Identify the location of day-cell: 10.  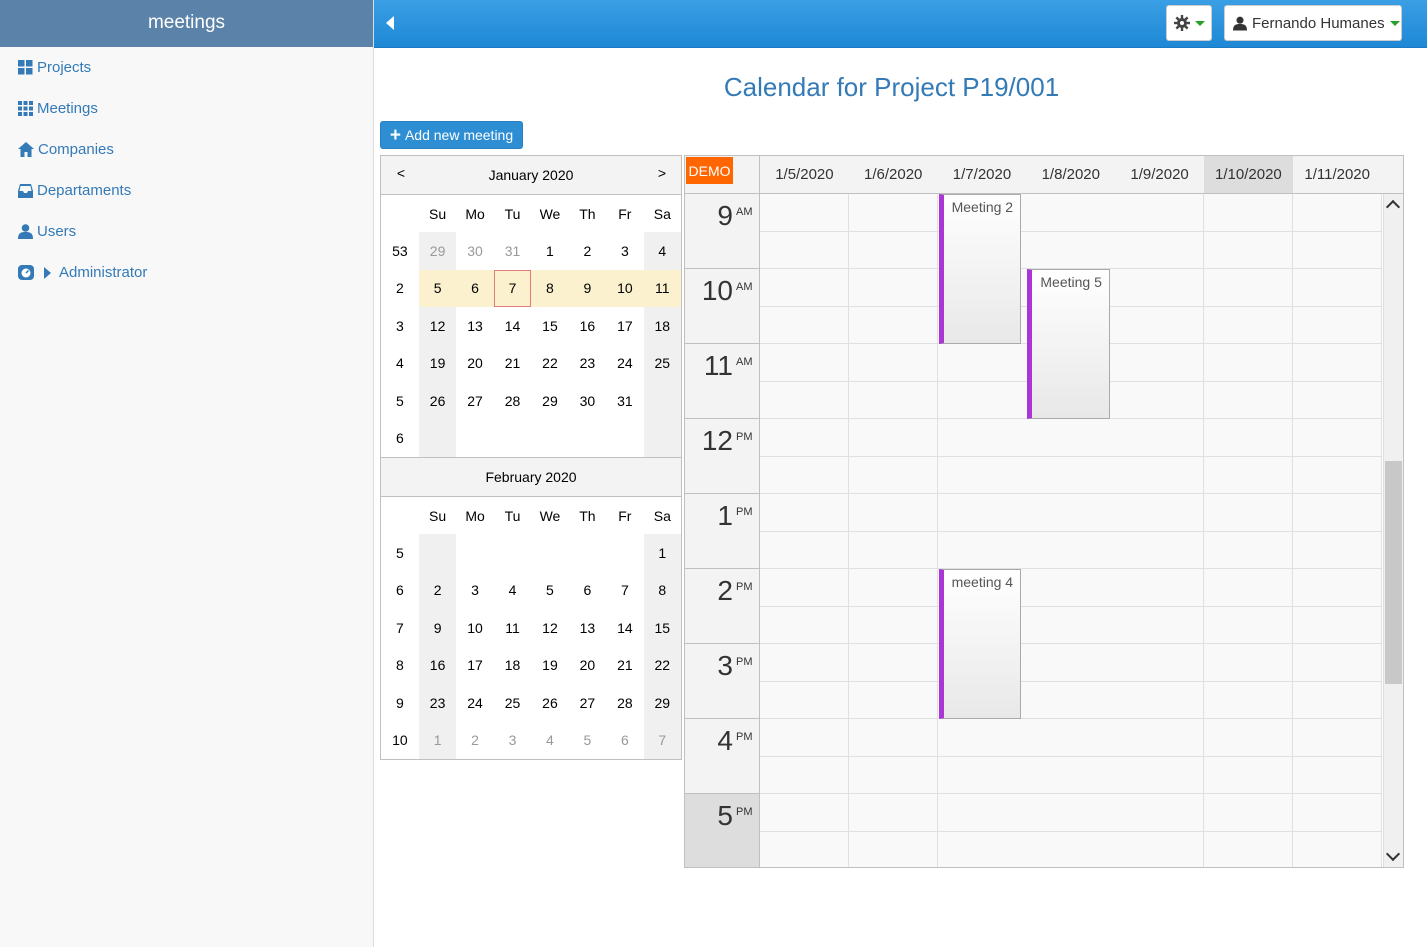
(625, 288).